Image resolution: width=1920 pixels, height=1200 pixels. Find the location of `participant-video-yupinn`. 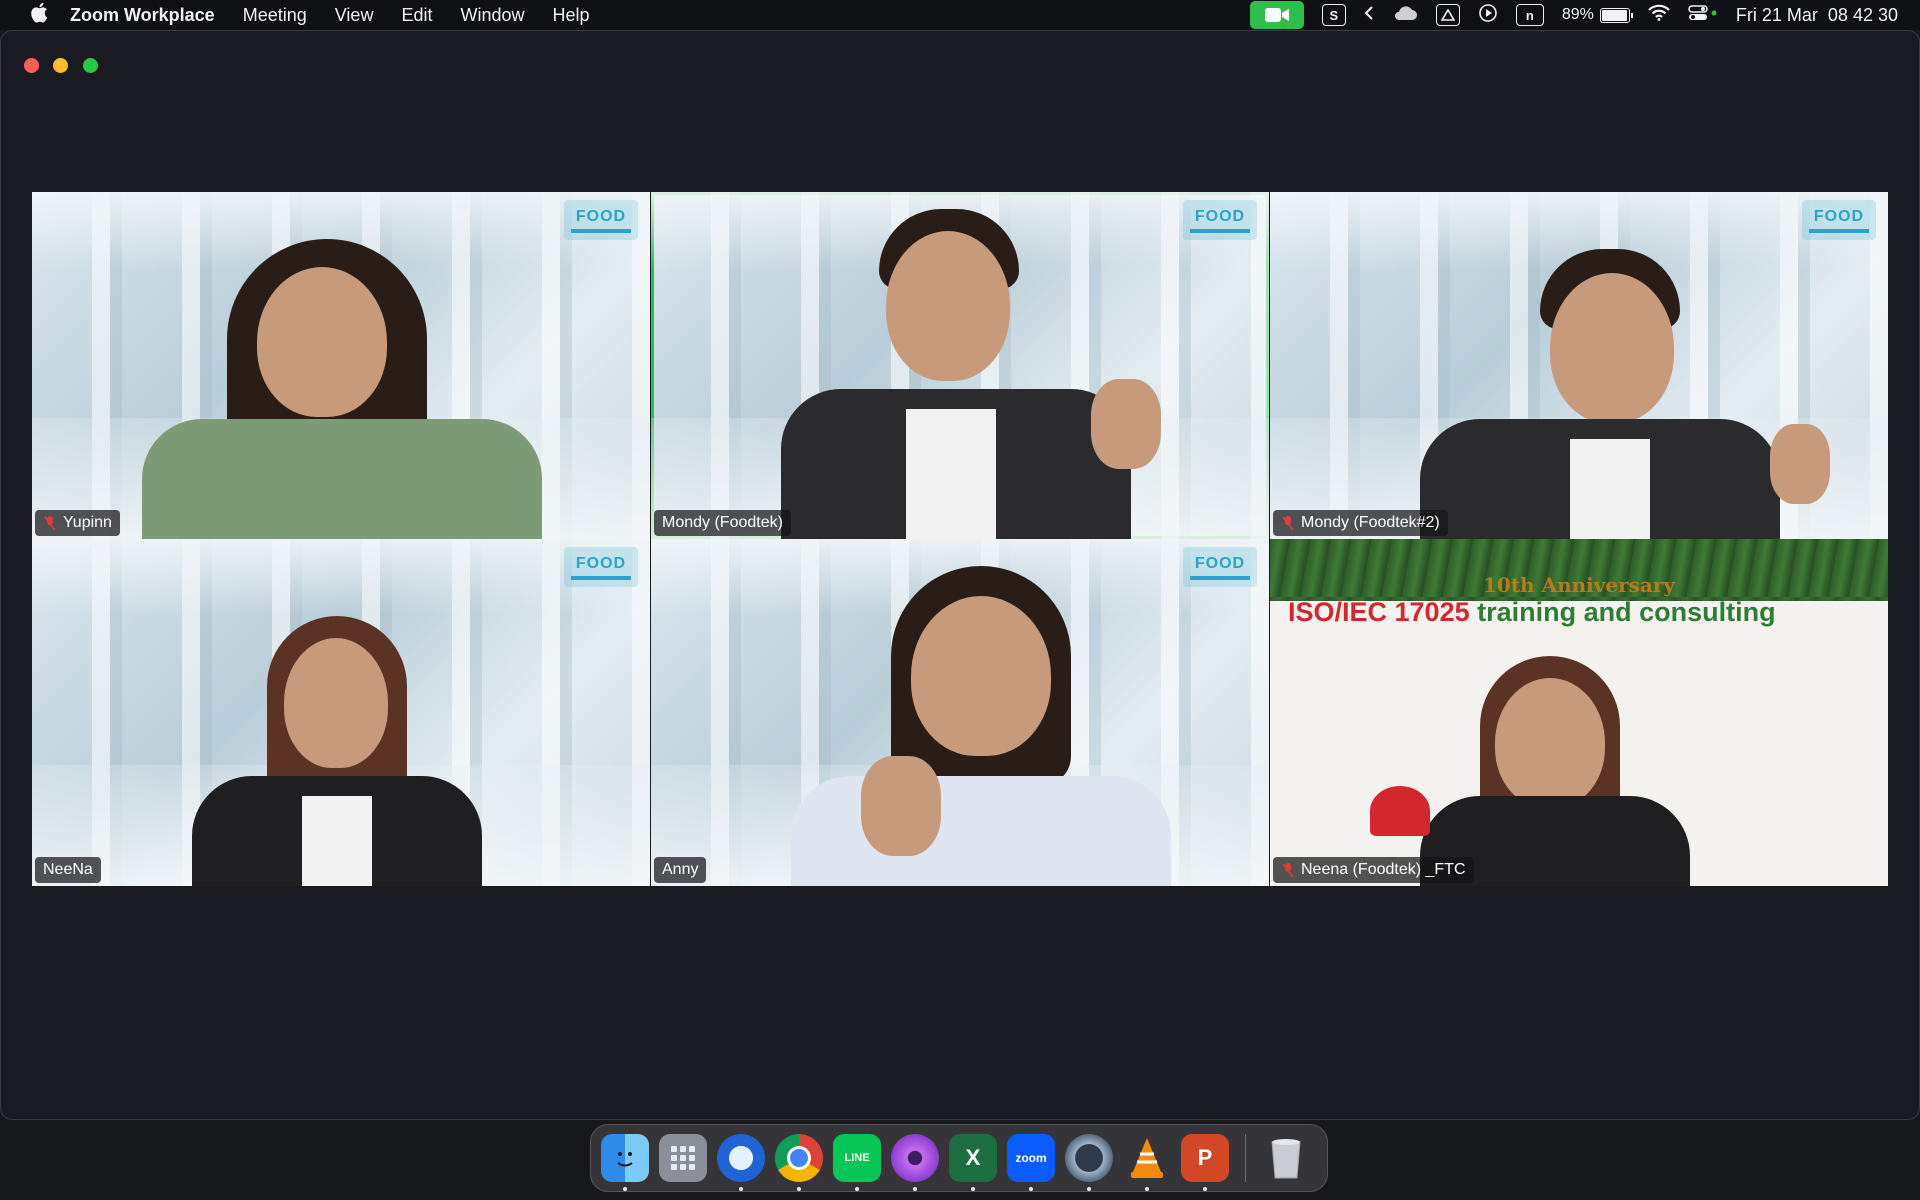

participant-video-yupinn is located at coordinates (342, 389).